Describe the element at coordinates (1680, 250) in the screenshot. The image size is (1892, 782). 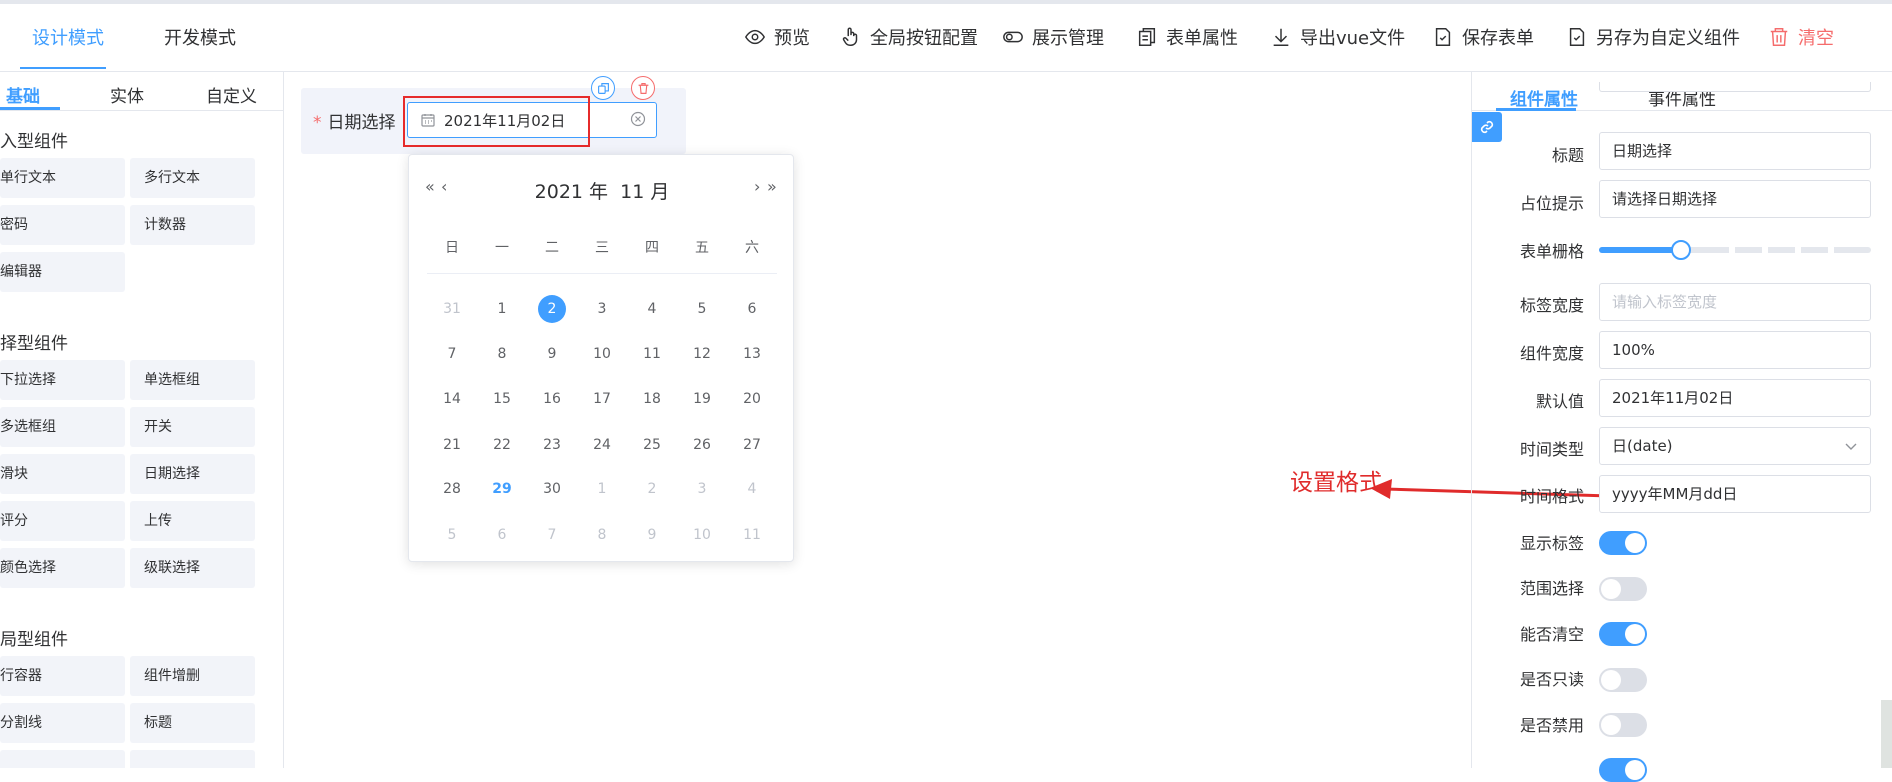
I see `slider-thumb` at that location.